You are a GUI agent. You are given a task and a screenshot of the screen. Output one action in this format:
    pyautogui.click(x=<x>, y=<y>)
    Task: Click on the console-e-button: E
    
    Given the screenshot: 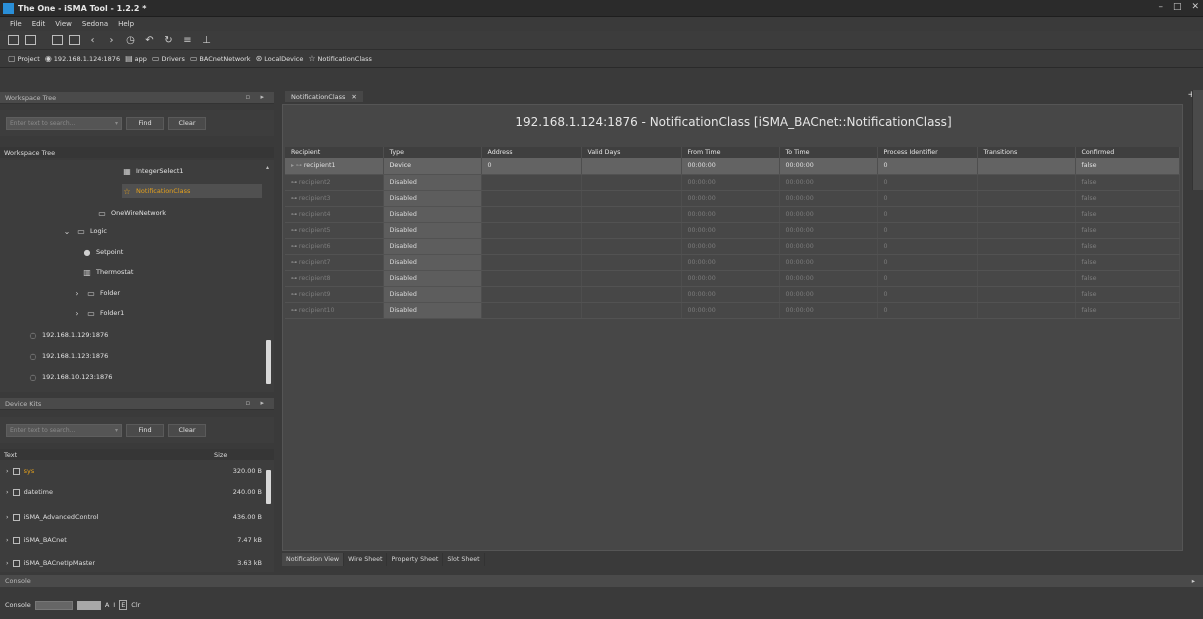 What is the action you would take?
    pyautogui.click(x=123, y=605)
    